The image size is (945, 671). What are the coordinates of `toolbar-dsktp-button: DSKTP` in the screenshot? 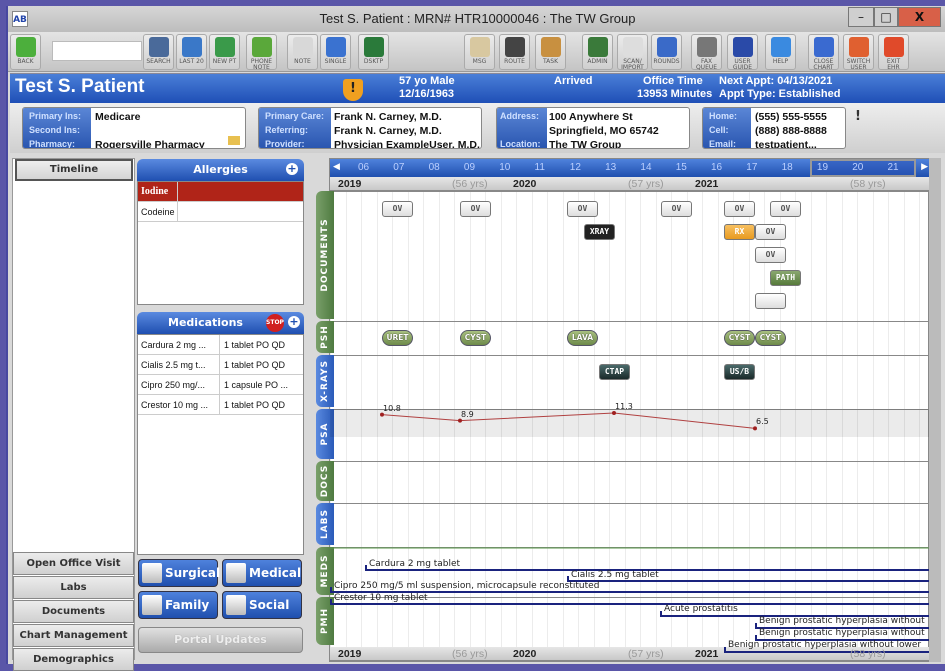 It's located at (373, 52).